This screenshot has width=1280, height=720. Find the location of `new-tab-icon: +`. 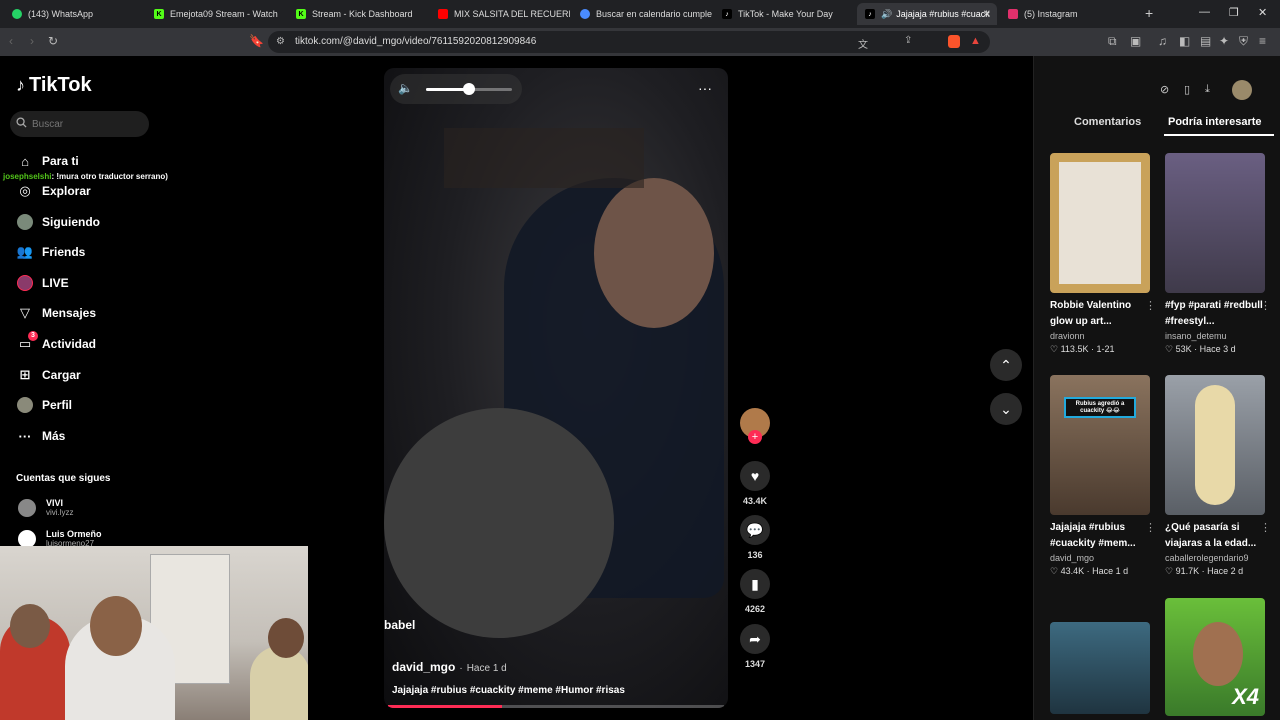

new-tab-icon: + is located at coordinates (1149, 13).